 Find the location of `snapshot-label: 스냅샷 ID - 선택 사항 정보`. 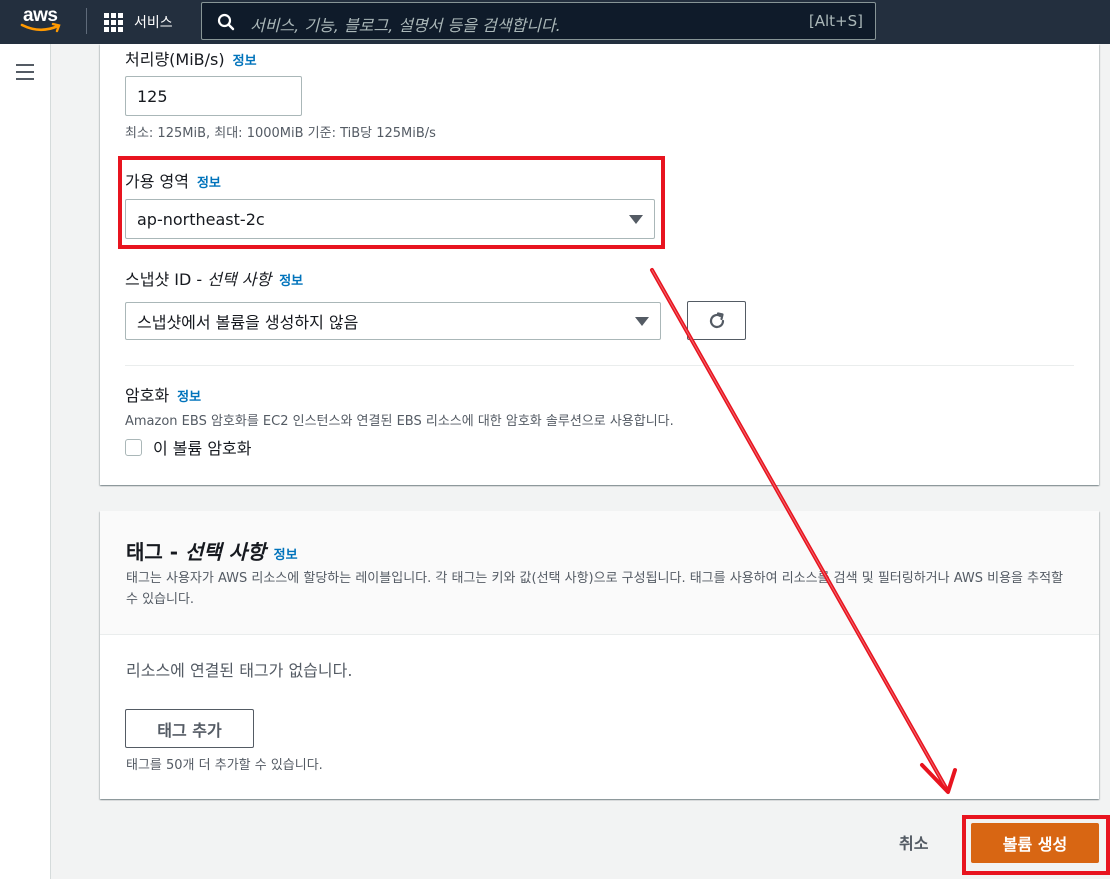

snapshot-label: 스냅샷 ID - 선택 사항 정보 is located at coordinates (214, 279).